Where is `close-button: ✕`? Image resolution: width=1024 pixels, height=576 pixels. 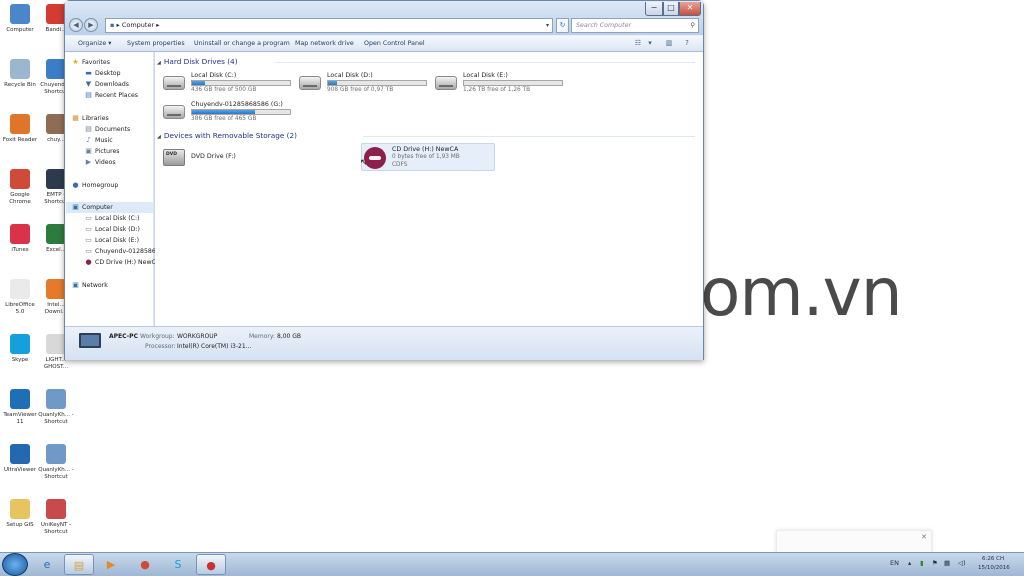 close-button: ✕ is located at coordinates (690, 9).